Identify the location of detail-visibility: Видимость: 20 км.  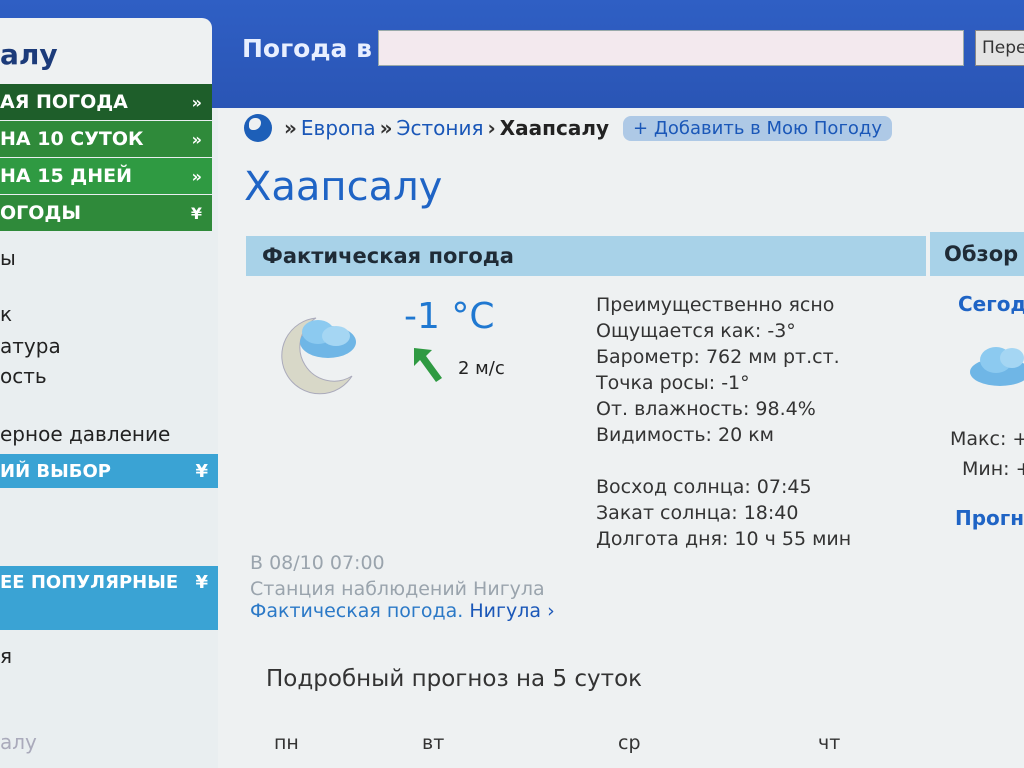
(685, 435).